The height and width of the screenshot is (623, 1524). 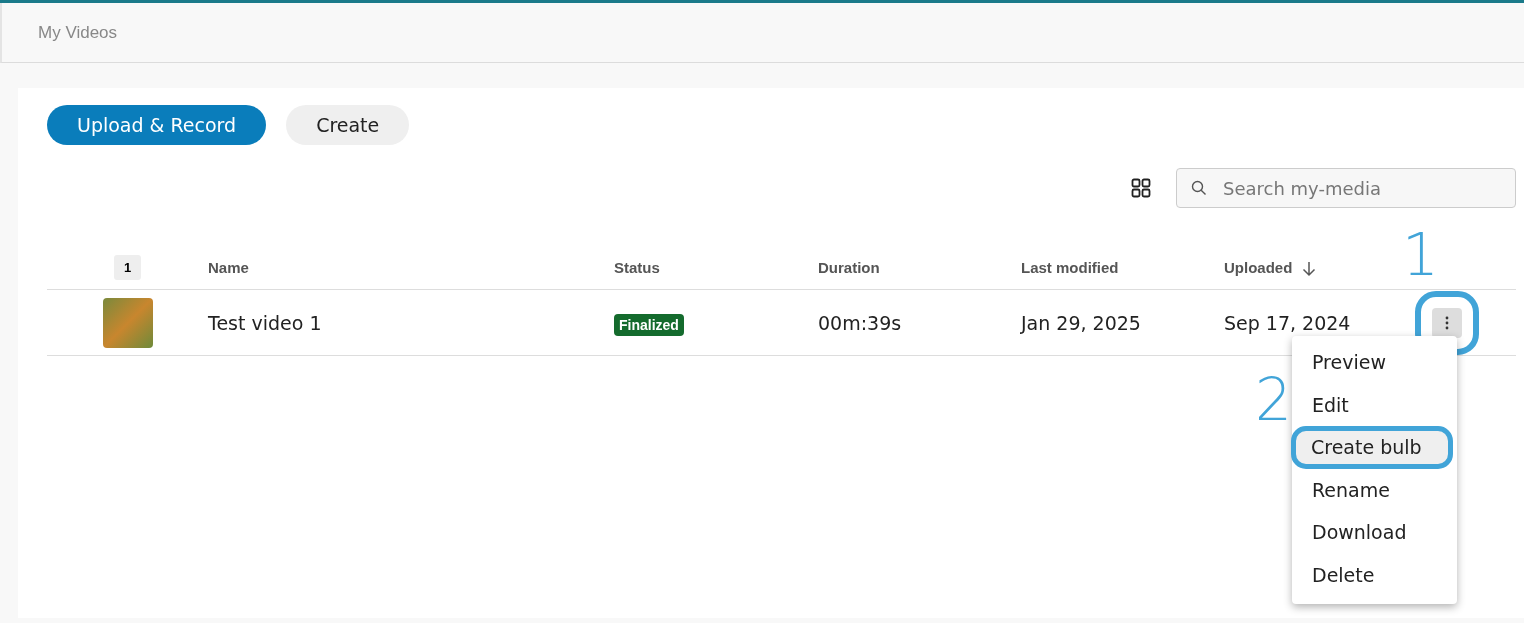 I want to click on more-icon, so click(x=1447, y=322).